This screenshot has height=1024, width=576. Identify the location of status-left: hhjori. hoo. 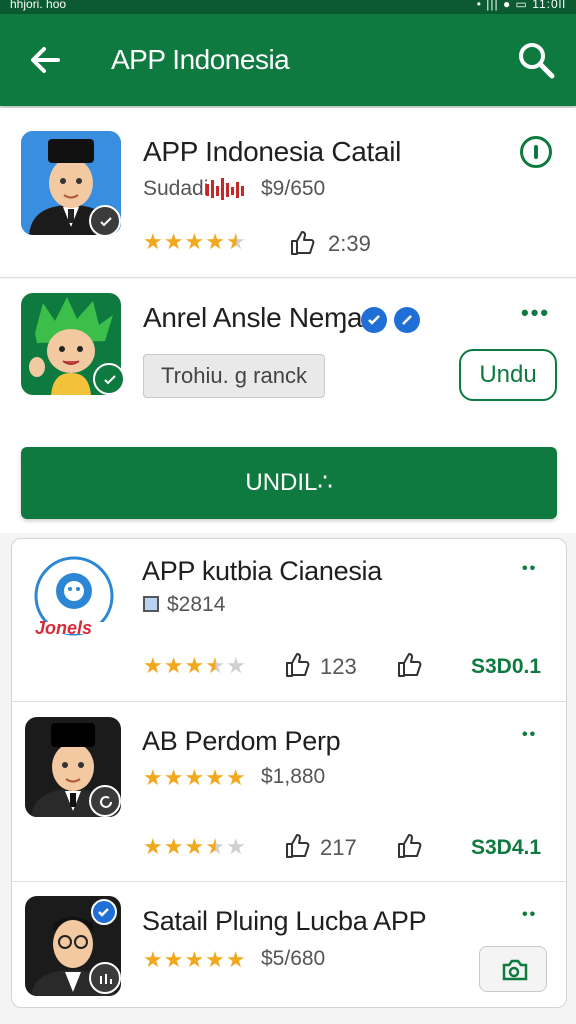
(38, 5).